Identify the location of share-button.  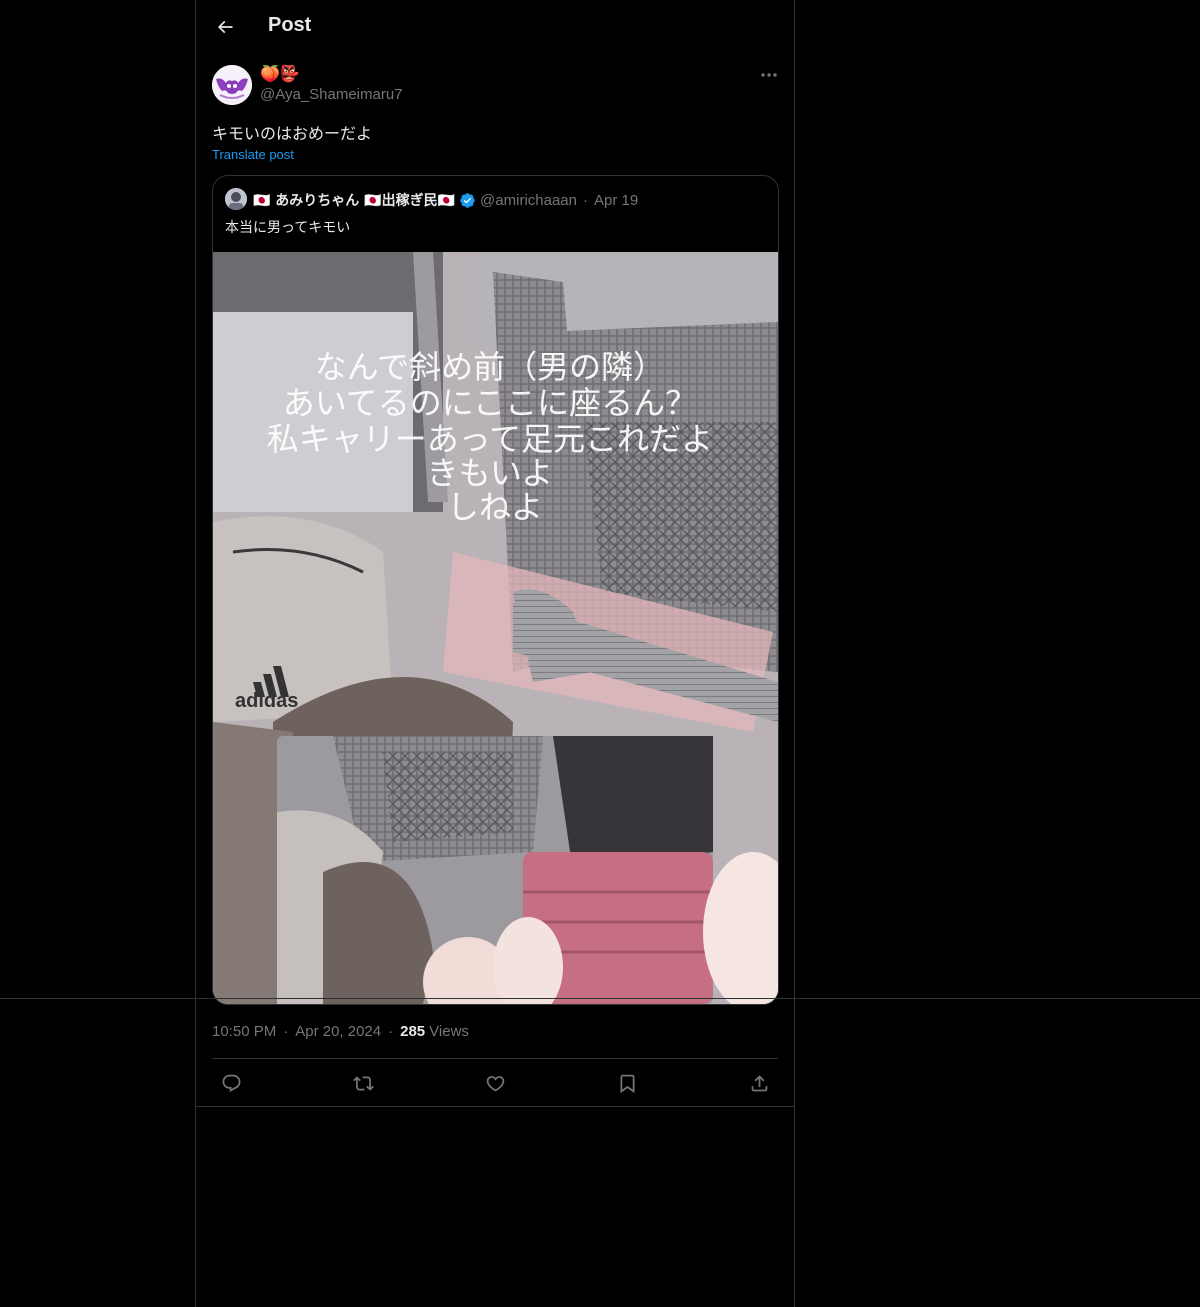
(759, 1083).